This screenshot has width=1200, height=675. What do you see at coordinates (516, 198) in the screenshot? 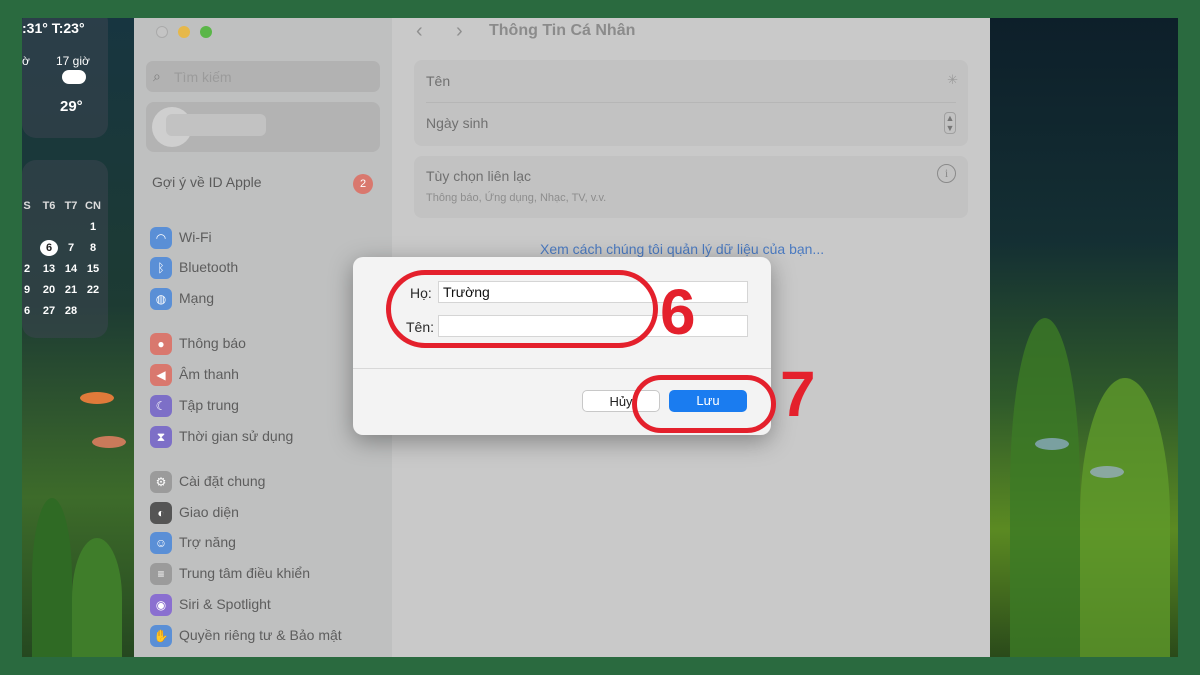
I see `contact-options-description: Thông báo, Ứng dụng, Nhạc, TV, v.v.` at bounding box center [516, 198].